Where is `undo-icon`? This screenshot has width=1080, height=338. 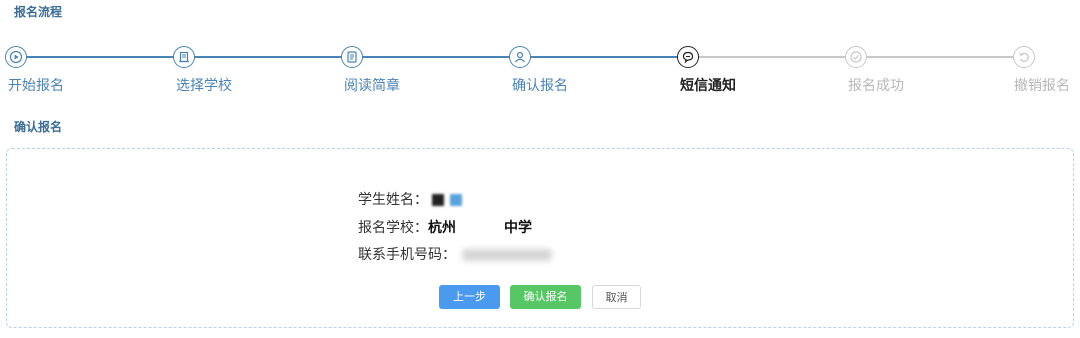 undo-icon is located at coordinates (1024, 57).